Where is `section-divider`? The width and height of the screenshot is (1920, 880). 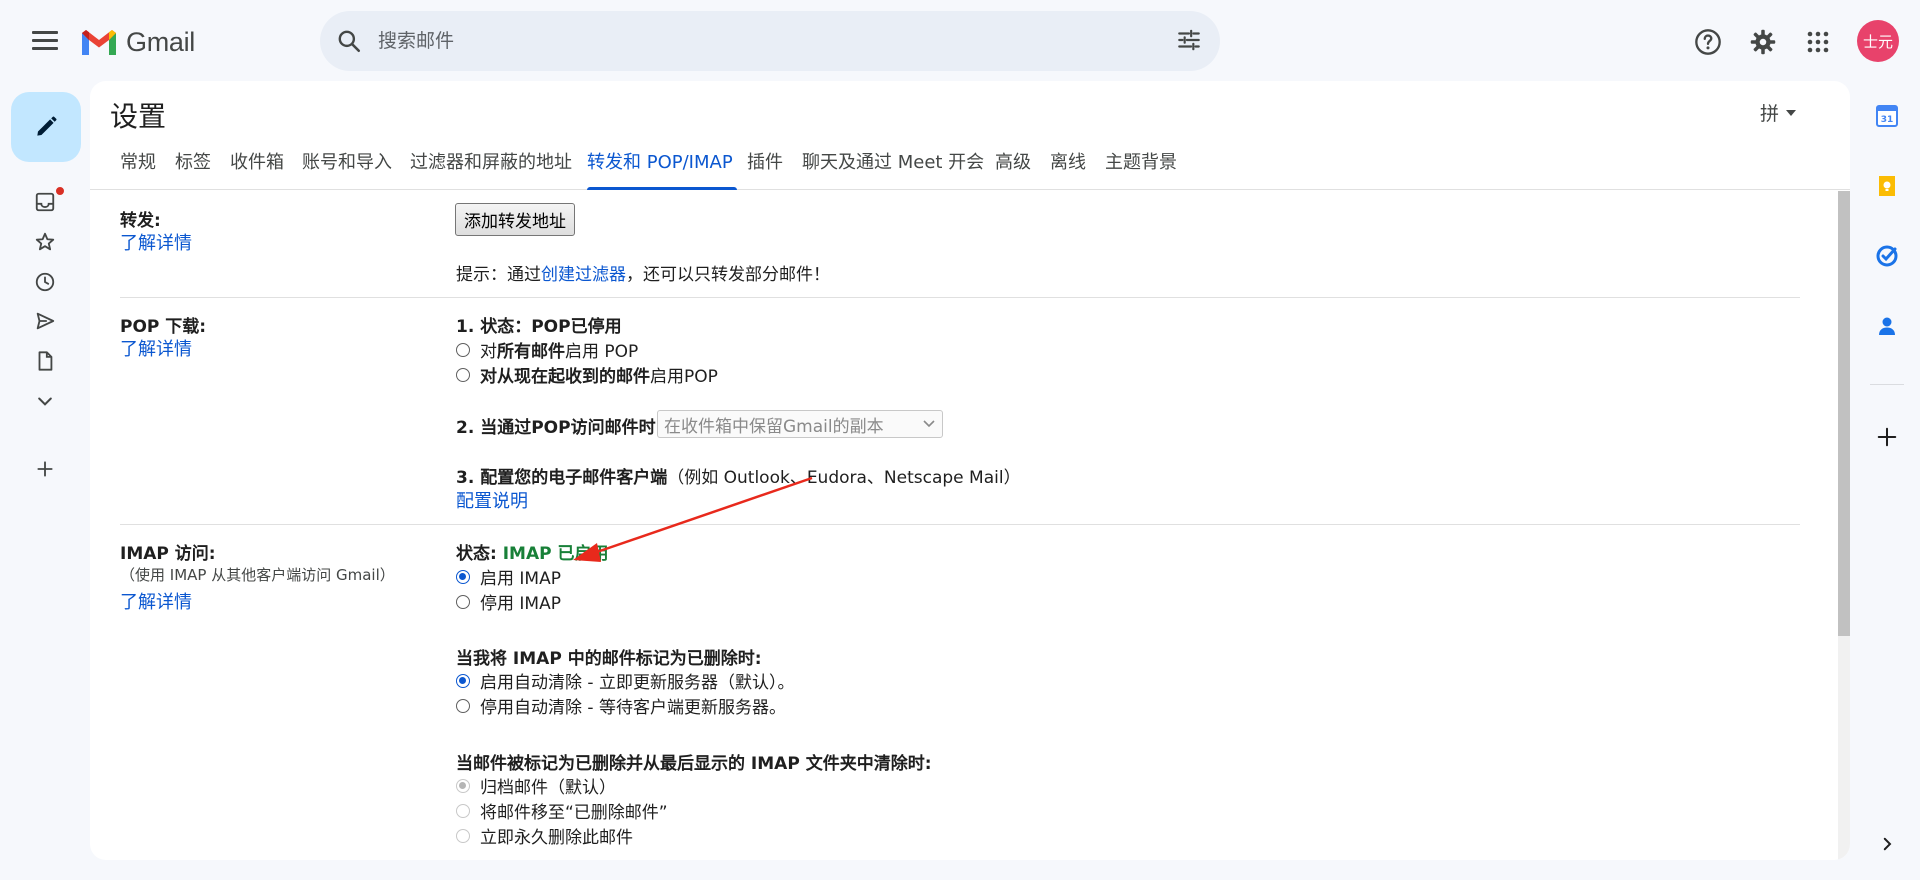
section-divider is located at coordinates (960, 524).